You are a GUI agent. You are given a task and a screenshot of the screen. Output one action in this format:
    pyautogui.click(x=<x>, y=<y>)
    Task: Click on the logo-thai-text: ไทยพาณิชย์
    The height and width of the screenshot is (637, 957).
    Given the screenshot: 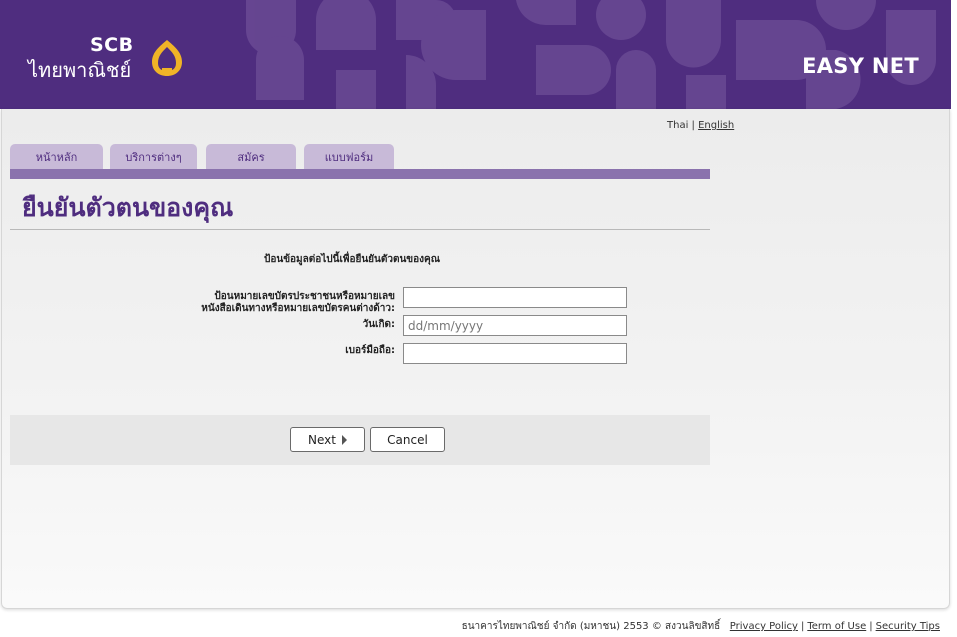 What is the action you would take?
    pyautogui.click(x=80, y=70)
    